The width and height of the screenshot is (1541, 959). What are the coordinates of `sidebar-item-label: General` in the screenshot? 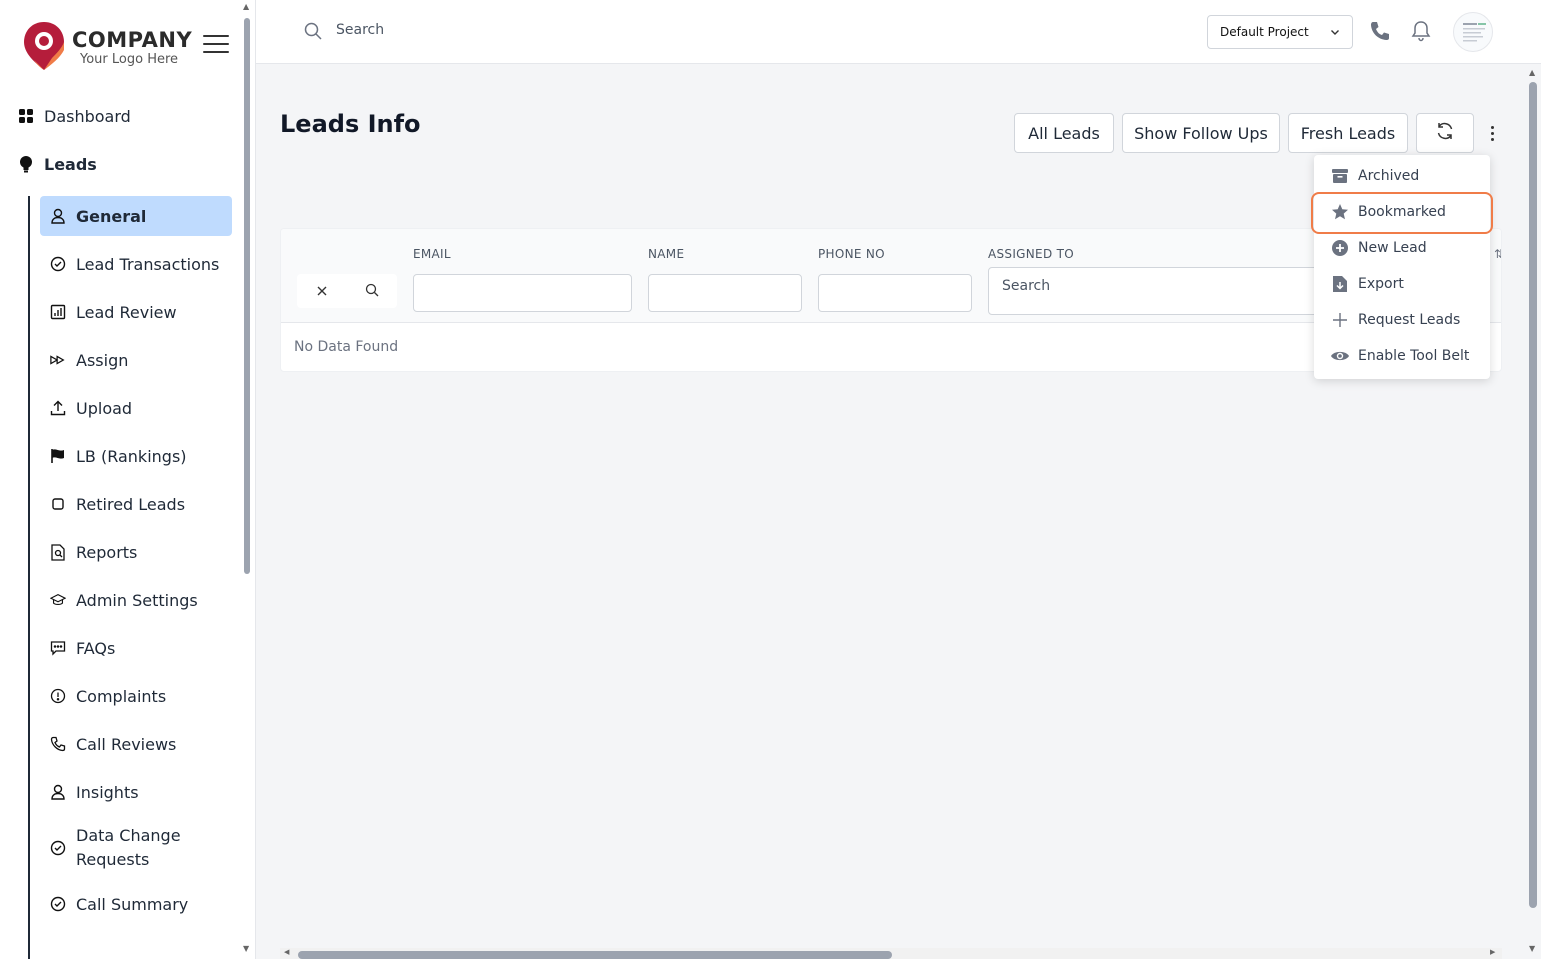 It's located at (111, 216).